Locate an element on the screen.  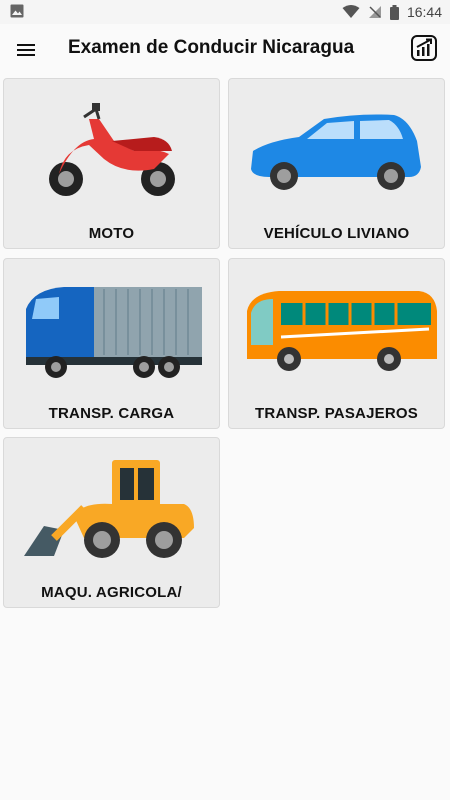
menu-icon is located at coordinates (26, 50).